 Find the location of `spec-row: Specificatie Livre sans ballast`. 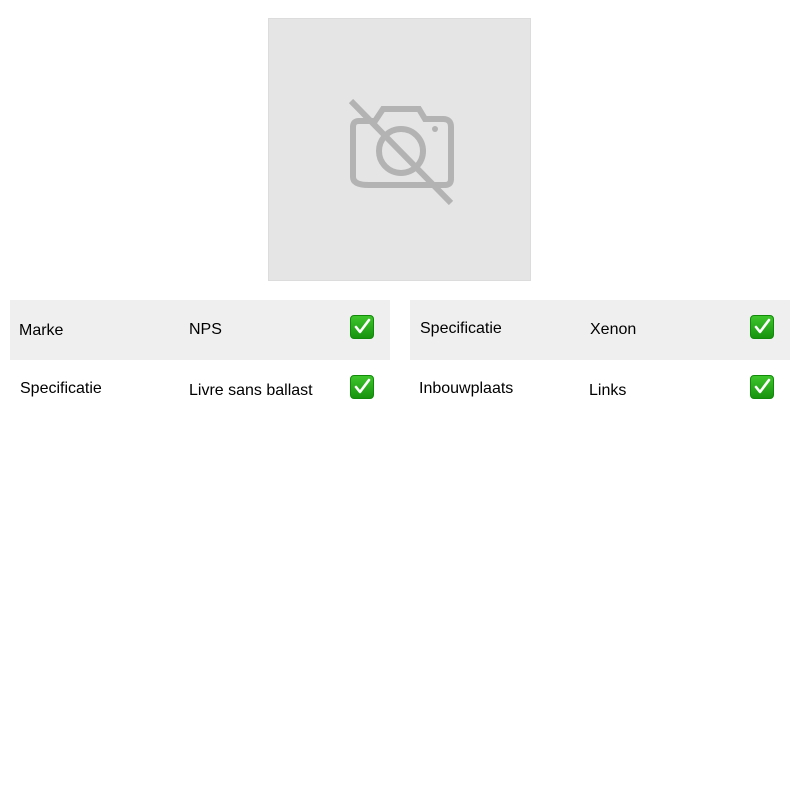

spec-row: Specificatie Livre sans ballast is located at coordinates (200, 390).